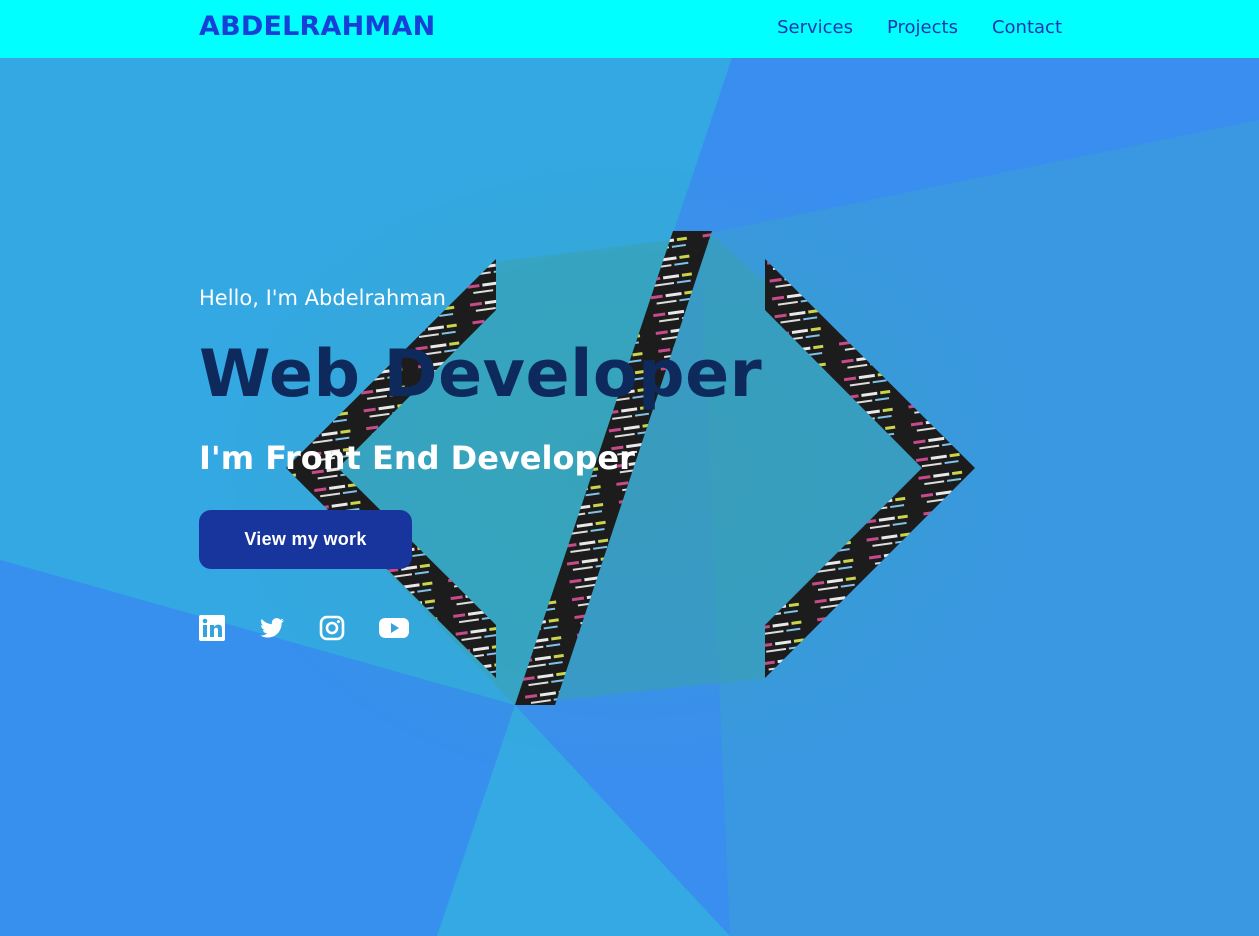 Image resolution: width=1259 pixels, height=936 pixels. I want to click on nav-link-services: Services, so click(815, 28).